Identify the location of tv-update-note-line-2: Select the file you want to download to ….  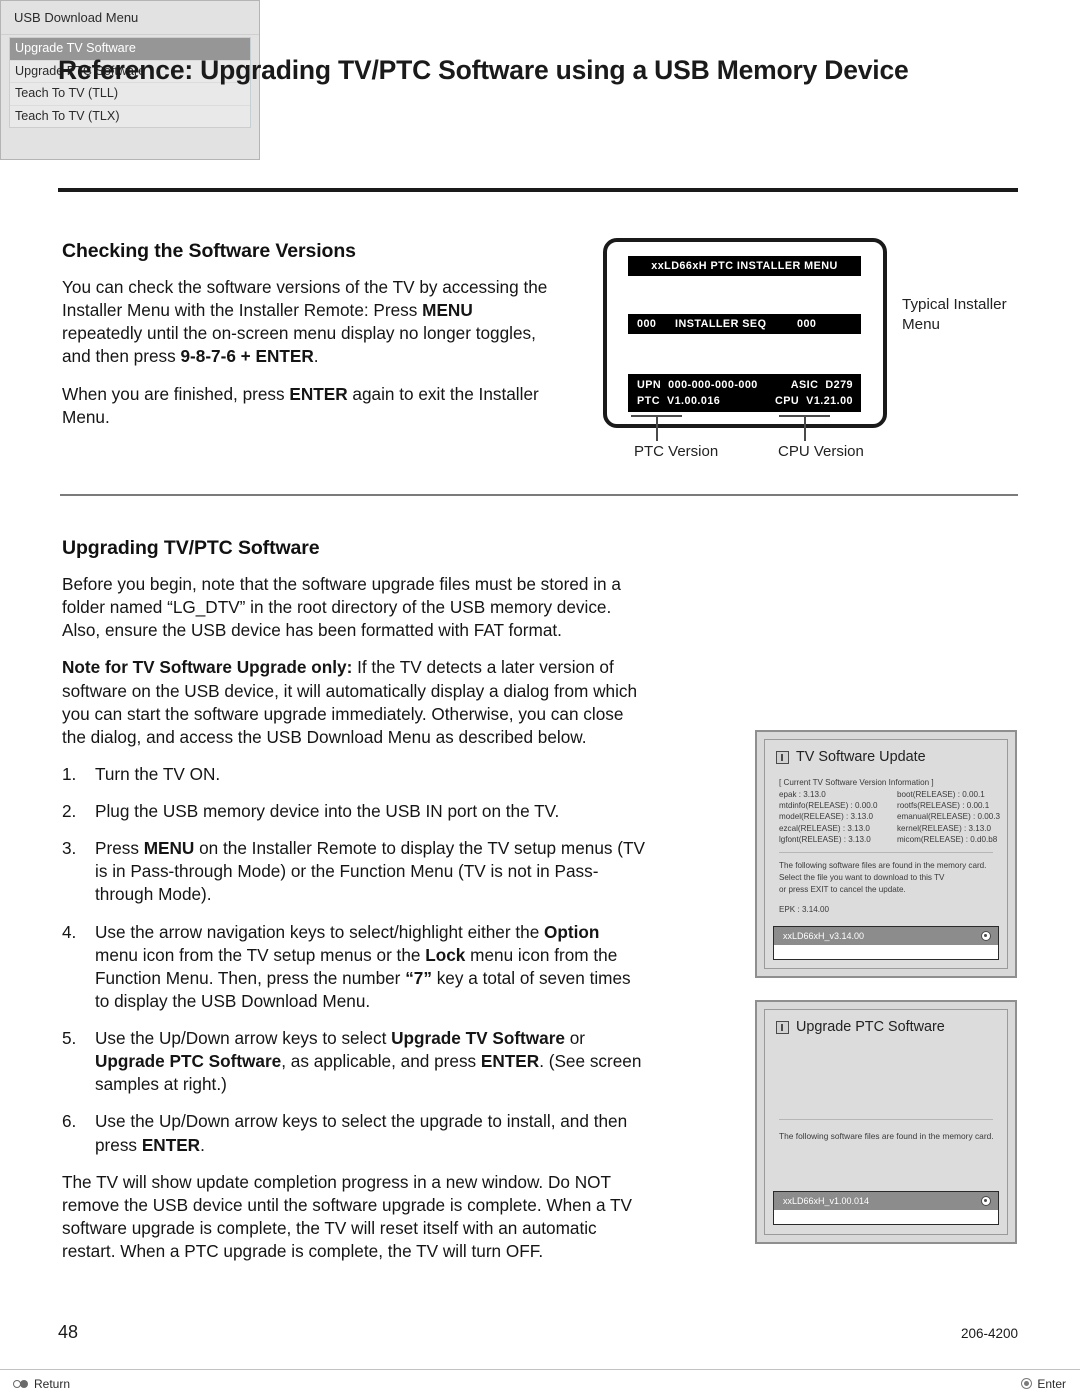
(862, 878).